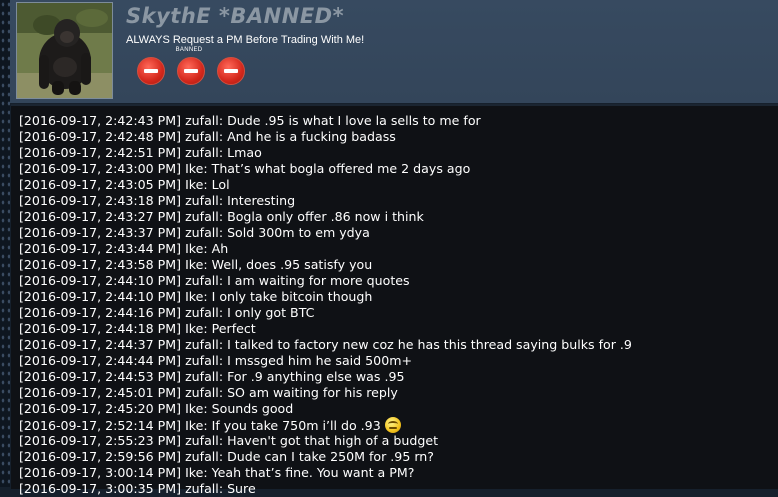 This screenshot has height=497, width=778. Describe the element at coordinates (100, 184) in the screenshot. I see `chat-timestamp: [2016-09-17, 2:43:05 PM]` at that location.